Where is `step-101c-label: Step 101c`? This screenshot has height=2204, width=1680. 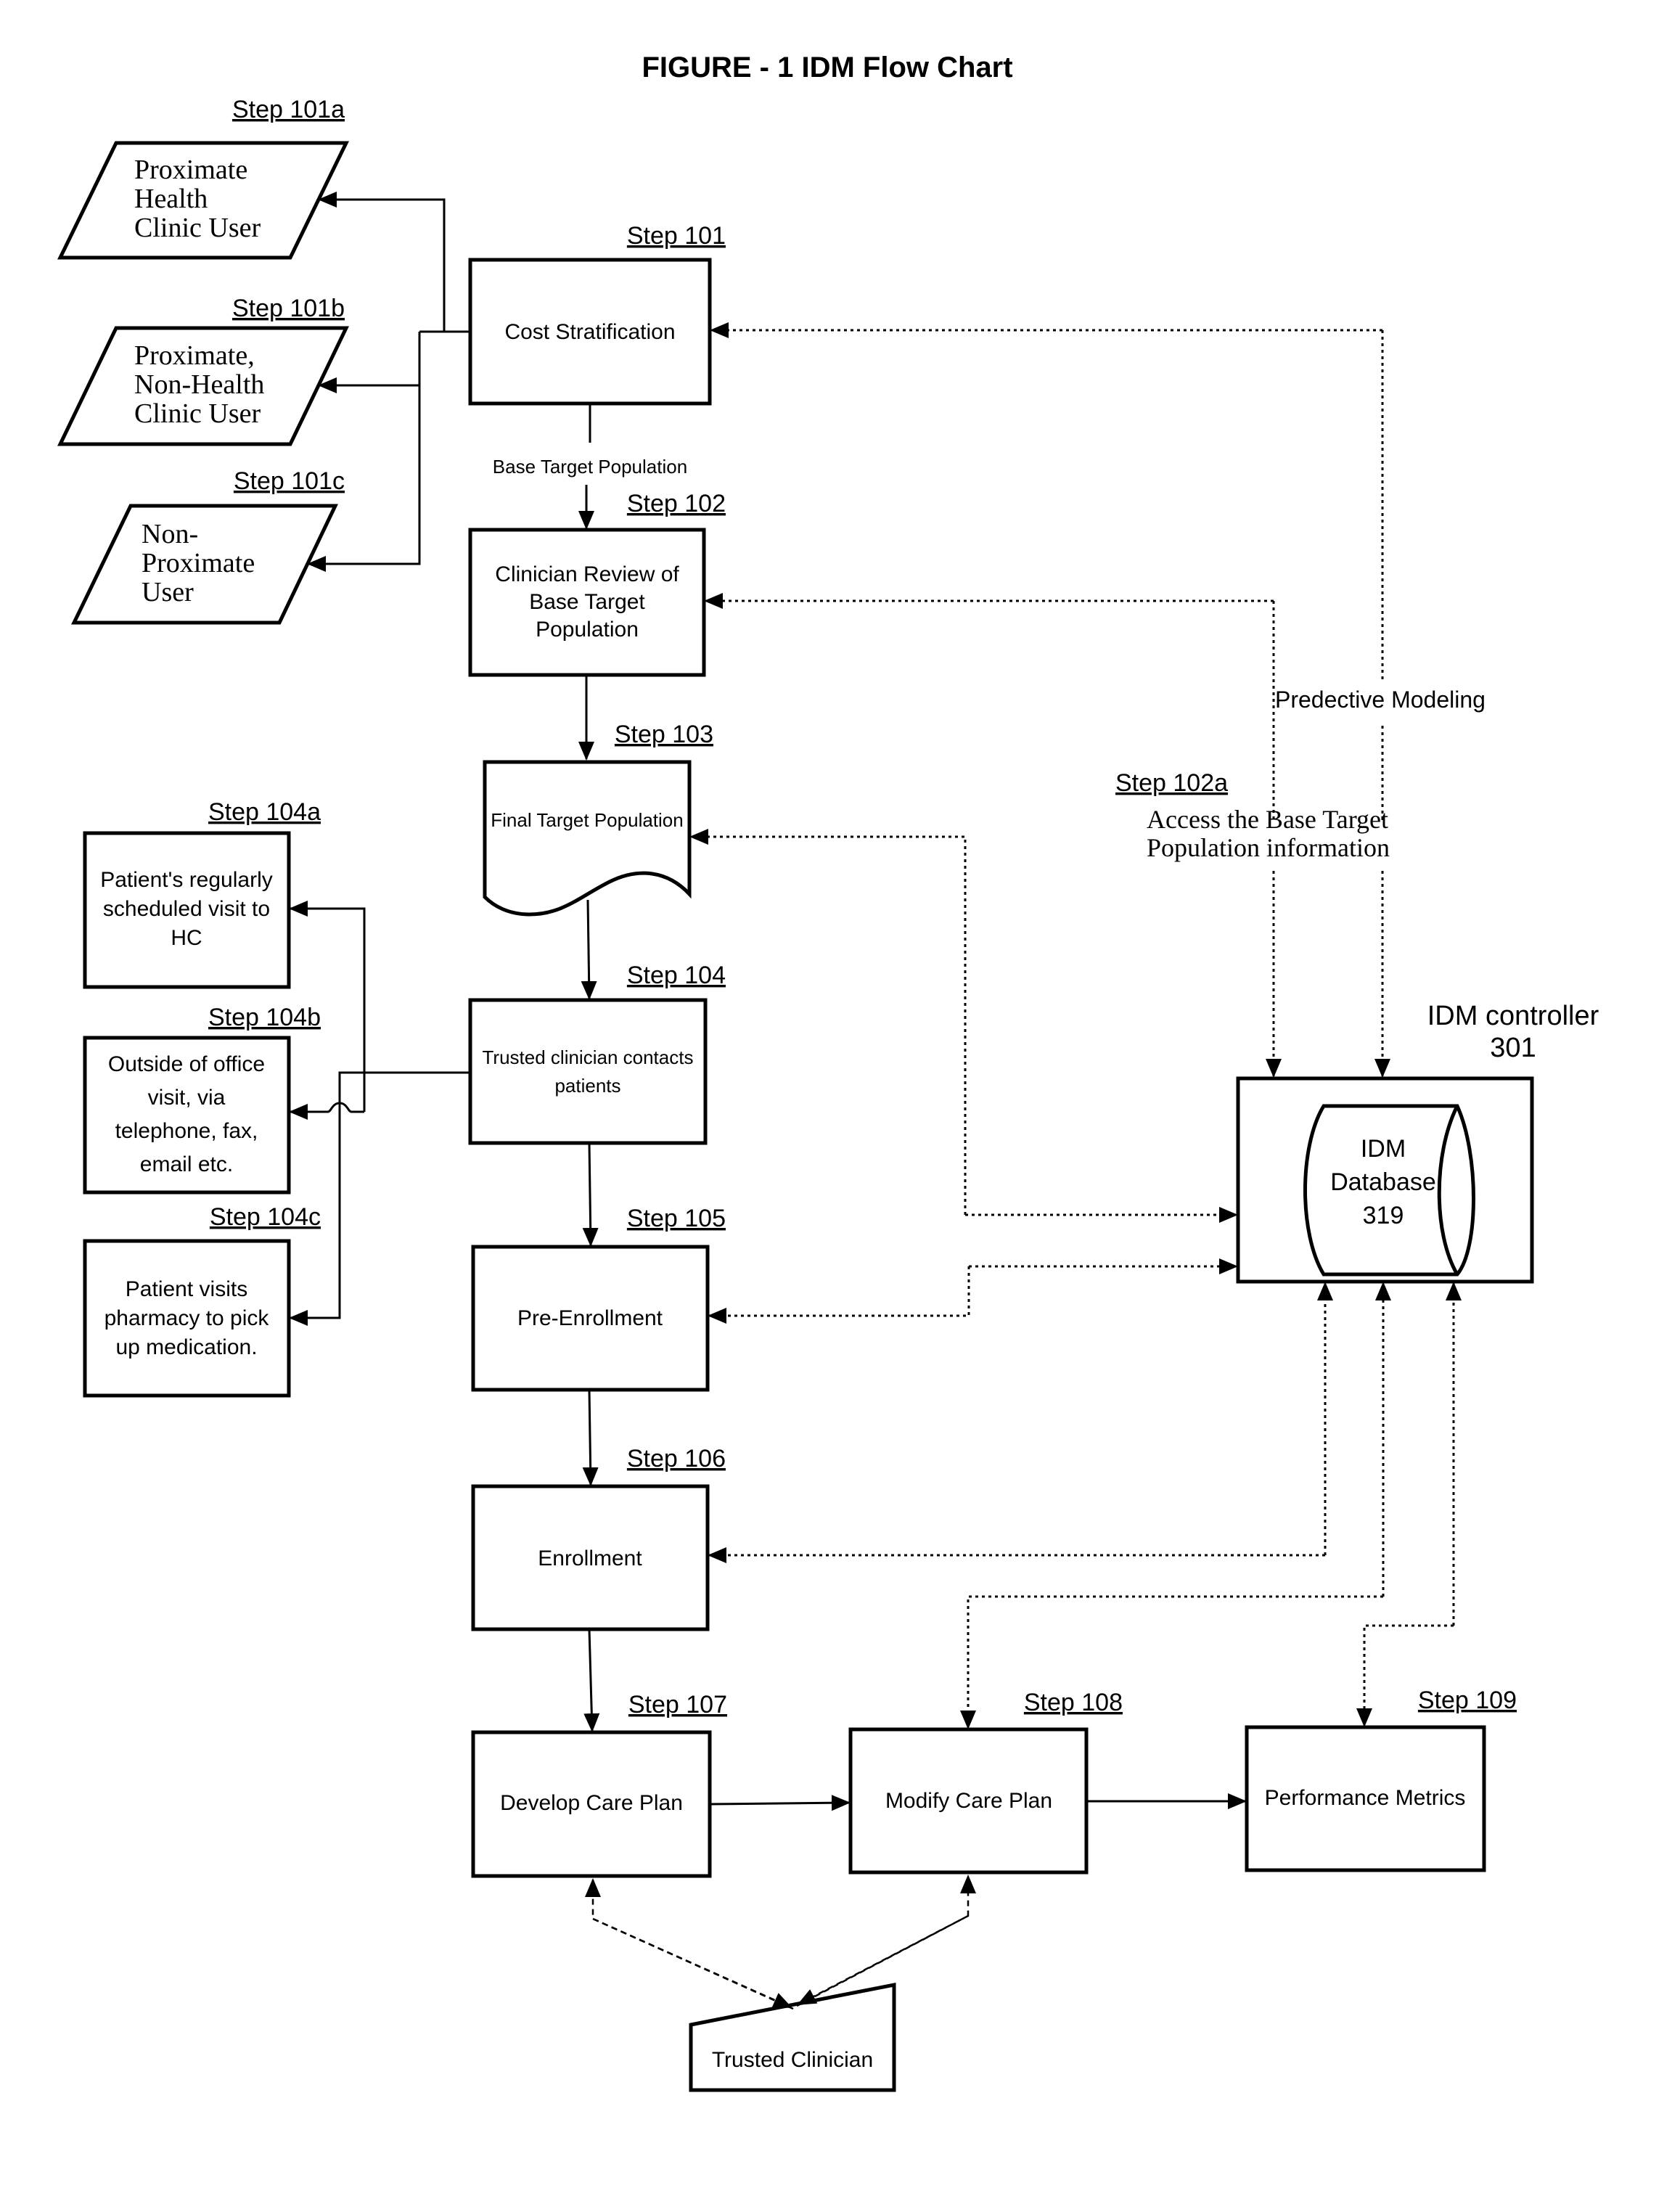 step-101c-label: Step 101c is located at coordinates (290, 481).